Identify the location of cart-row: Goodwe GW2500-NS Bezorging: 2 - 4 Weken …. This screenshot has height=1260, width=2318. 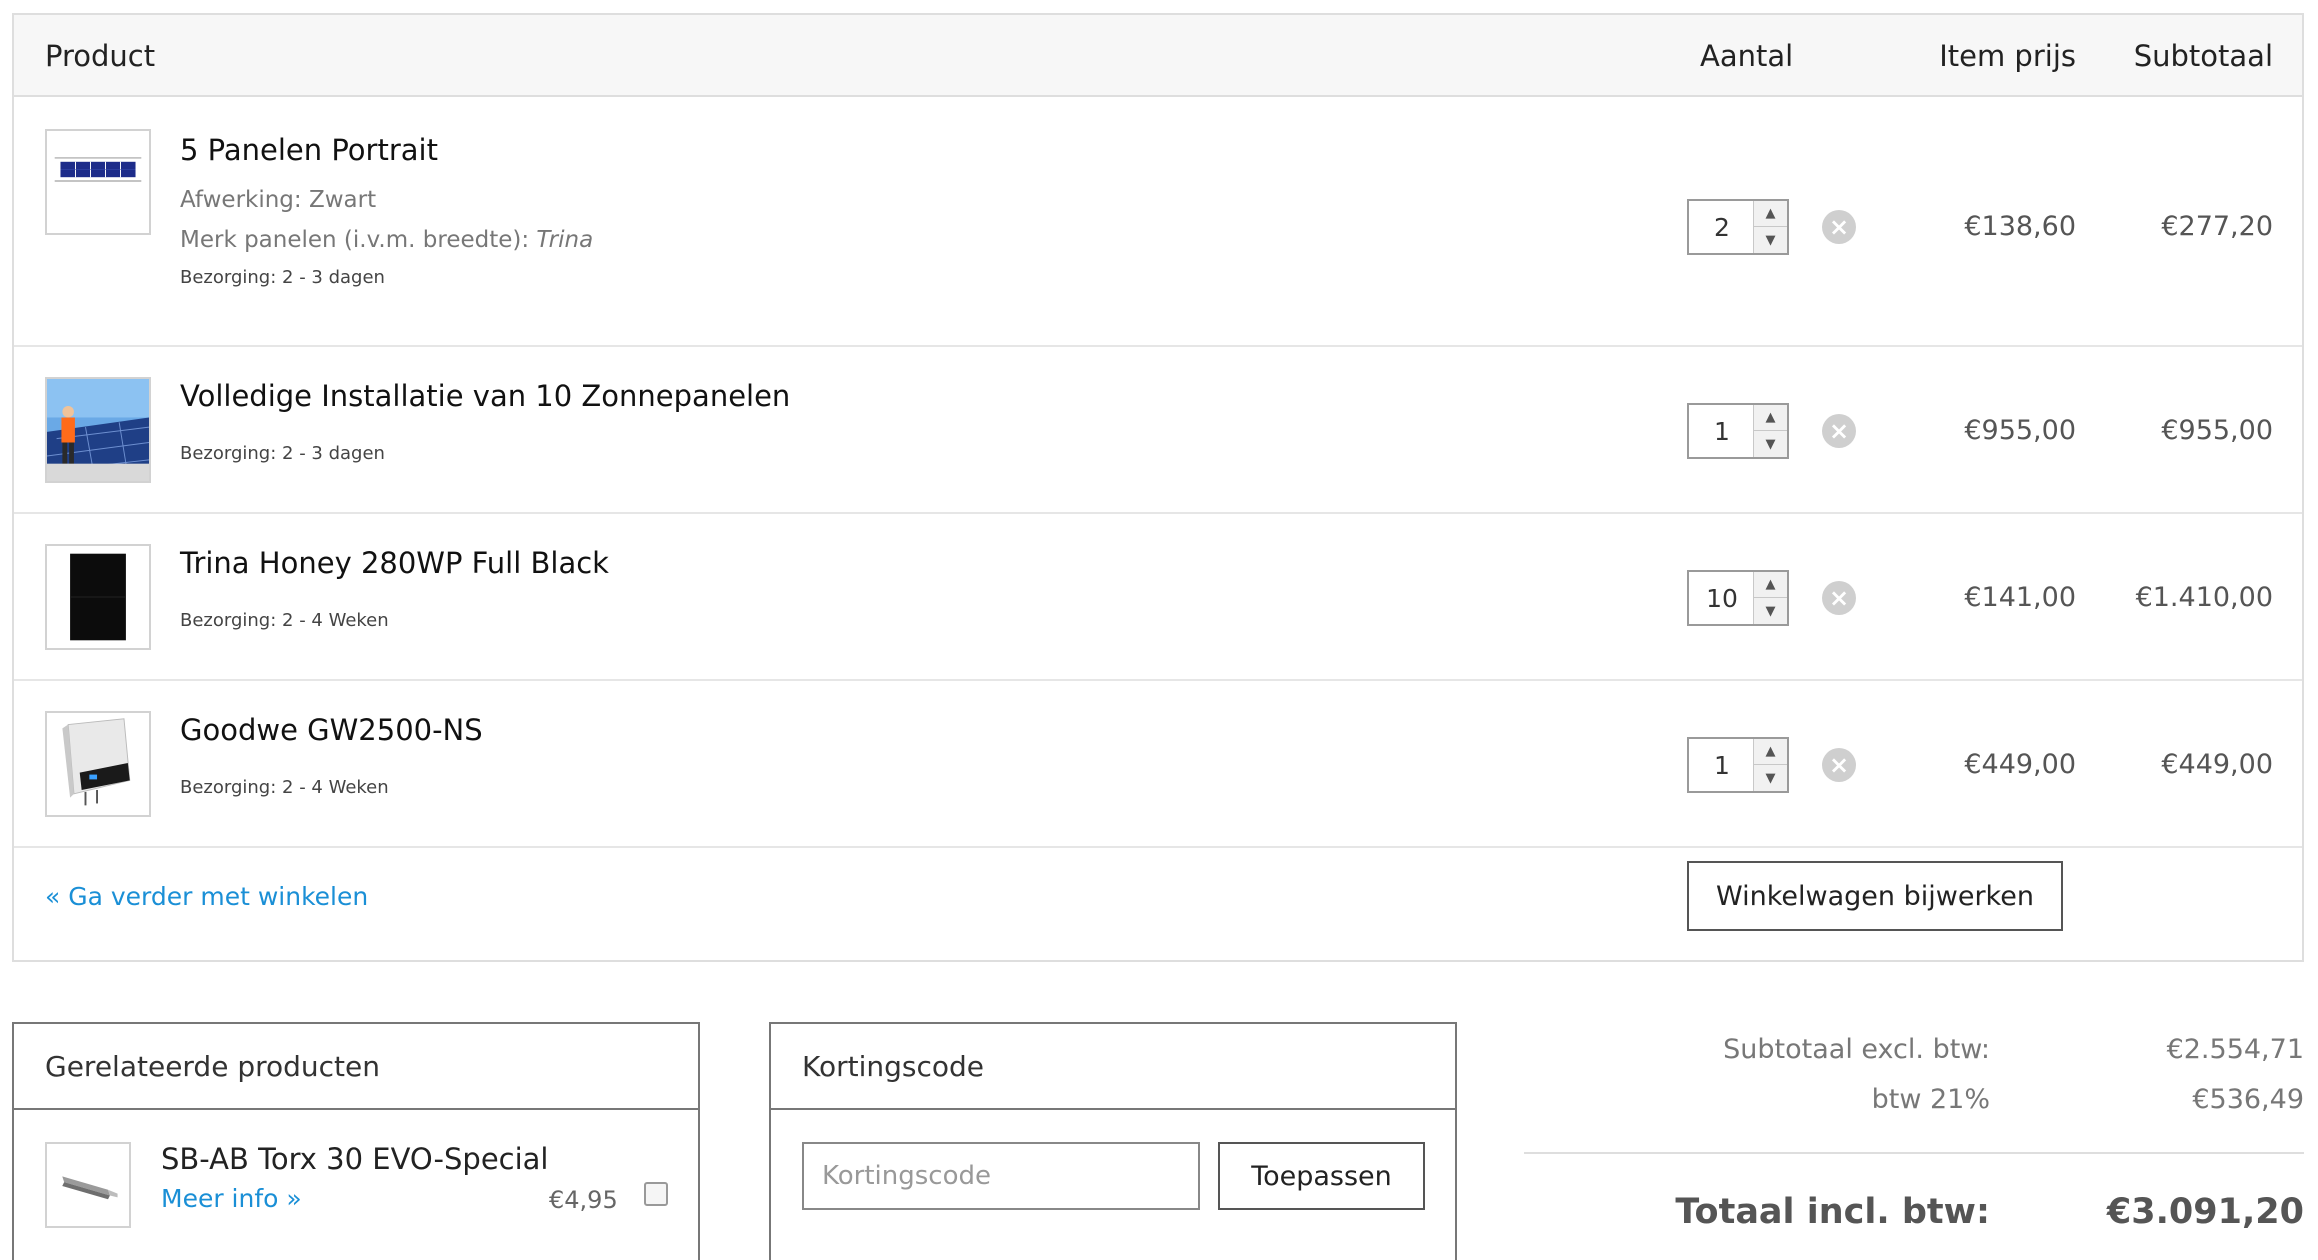
(1158, 764).